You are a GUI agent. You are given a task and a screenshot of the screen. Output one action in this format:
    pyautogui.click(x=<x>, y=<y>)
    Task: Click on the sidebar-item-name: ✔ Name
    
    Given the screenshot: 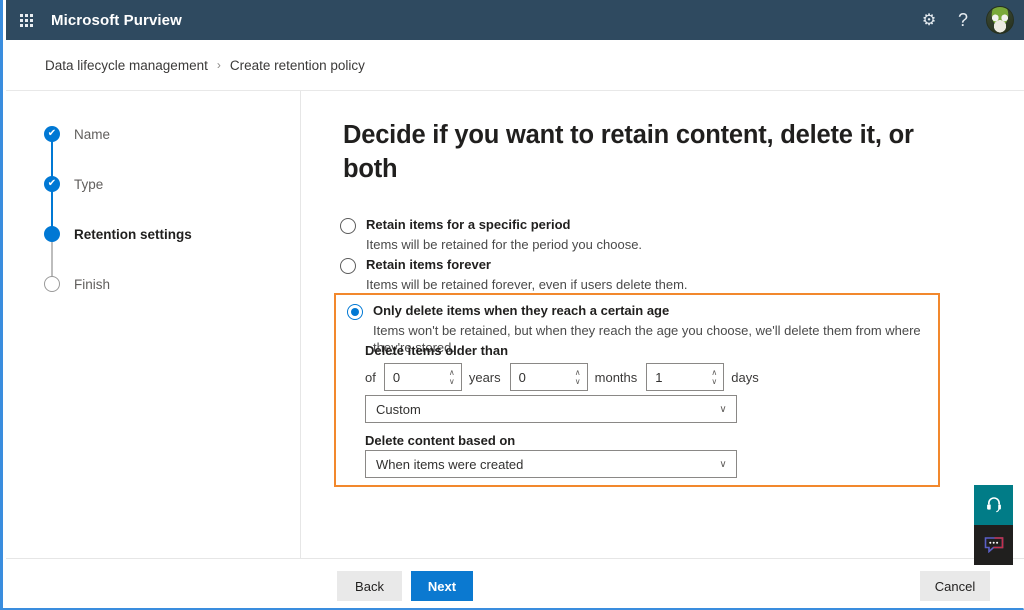 What is the action you would take?
    pyautogui.click(x=77, y=134)
    